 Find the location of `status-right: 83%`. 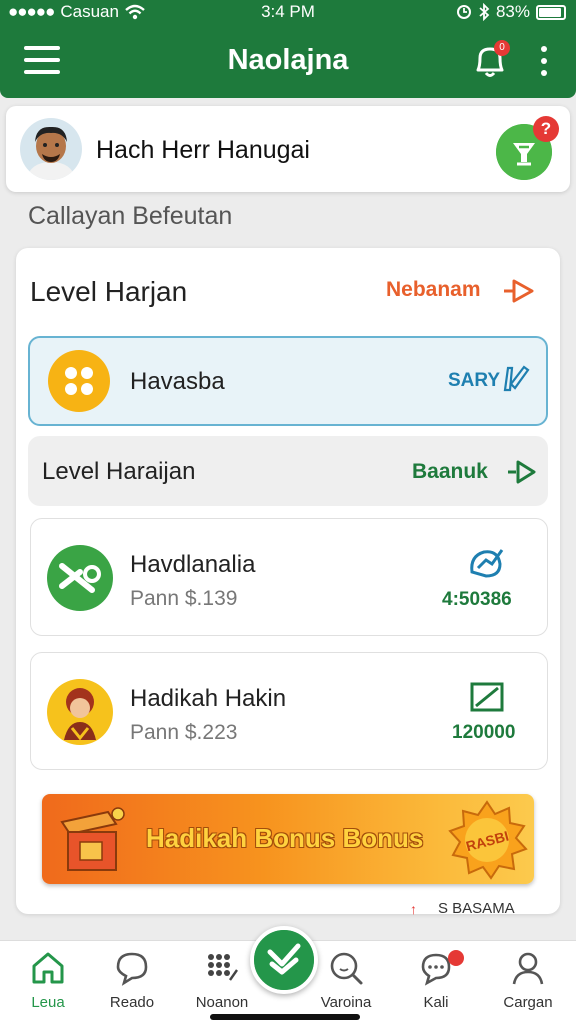

status-right: 83% is located at coordinates (511, 12).